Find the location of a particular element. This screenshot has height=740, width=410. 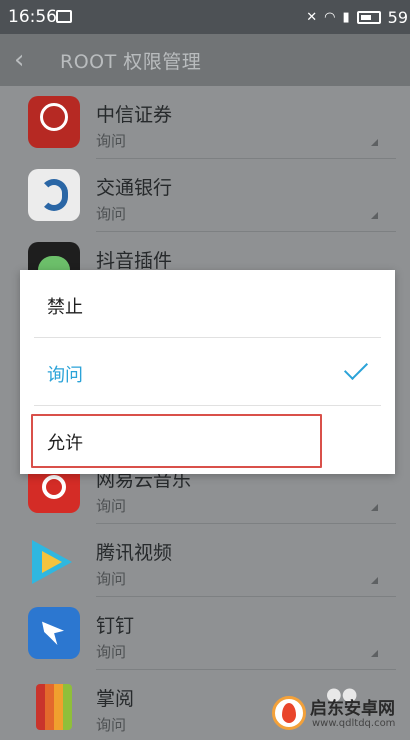

option-deny: 禁止 is located at coordinates (207, 304).